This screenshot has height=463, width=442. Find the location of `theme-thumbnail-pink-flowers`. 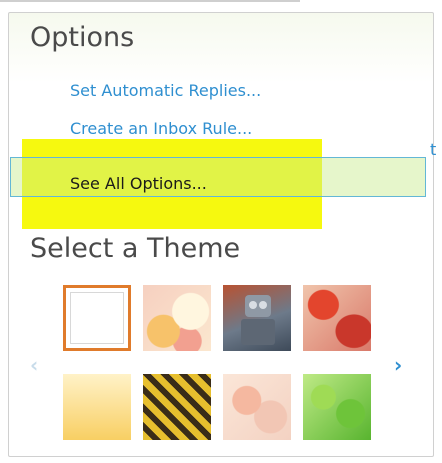

theme-thumbnail-pink-flowers is located at coordinates (257, 407).